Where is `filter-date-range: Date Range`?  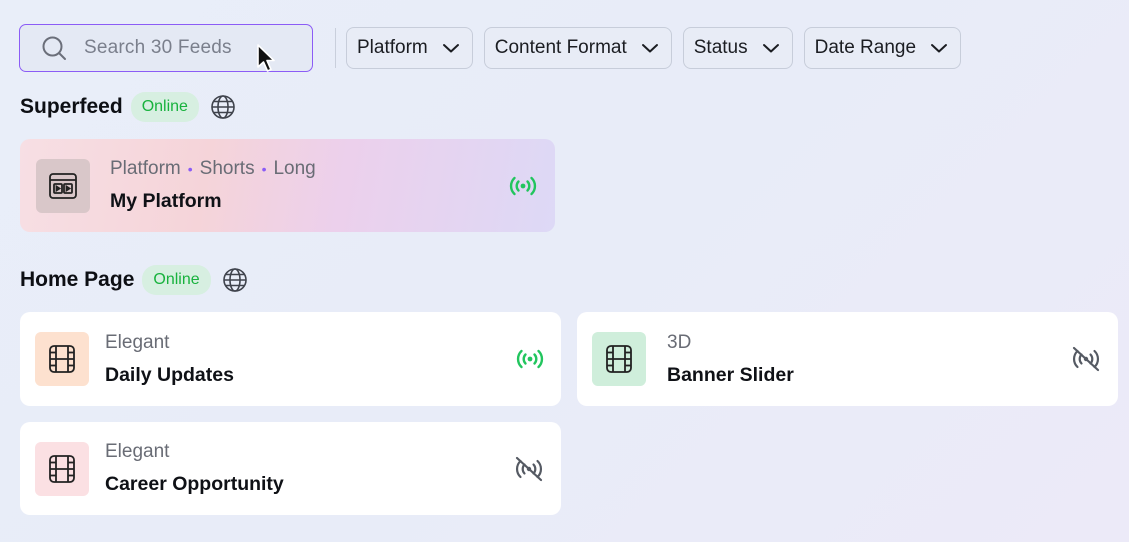
filter-date-range: Date Range is located at coordinates (882, 48).